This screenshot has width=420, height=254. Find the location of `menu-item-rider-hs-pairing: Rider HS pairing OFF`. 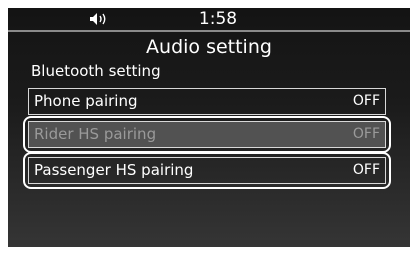

menu-item-rider-hs-pairing: Rider HS pairing OFF is located at coordinates (207, 134).